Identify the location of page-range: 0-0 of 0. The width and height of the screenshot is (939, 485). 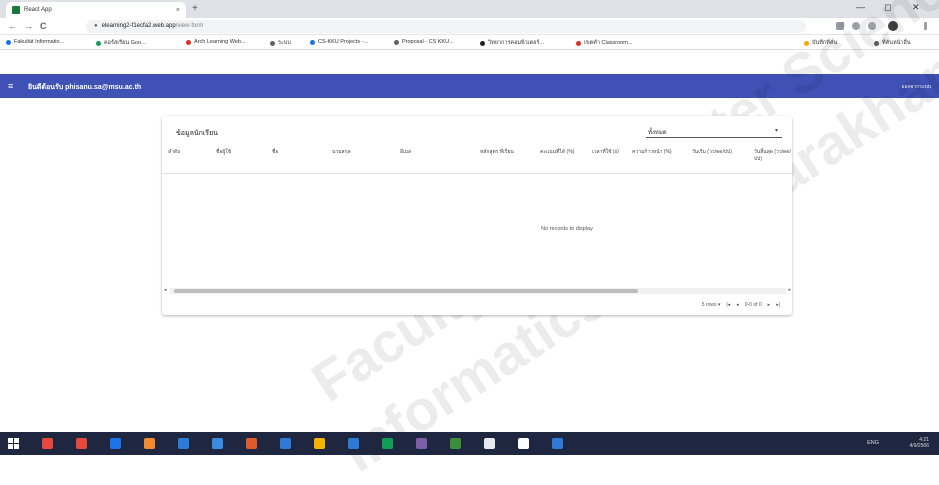
(753, 305).